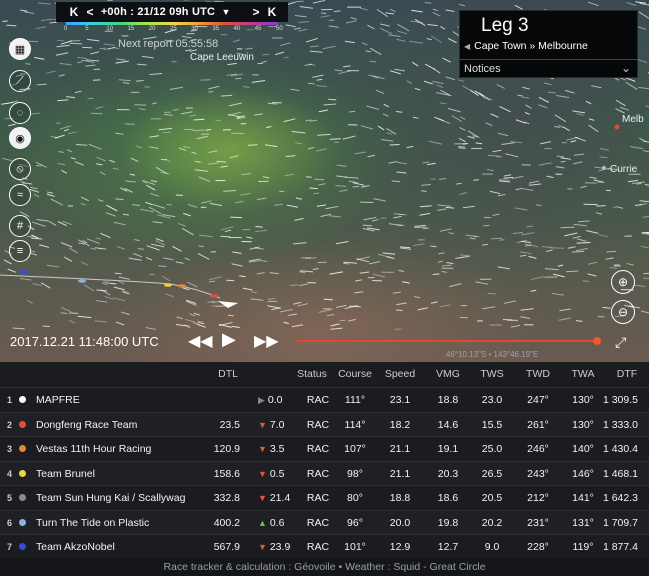 This screenshot has width=649, height=576. I want to click on rank: 5, so click(10, 498).